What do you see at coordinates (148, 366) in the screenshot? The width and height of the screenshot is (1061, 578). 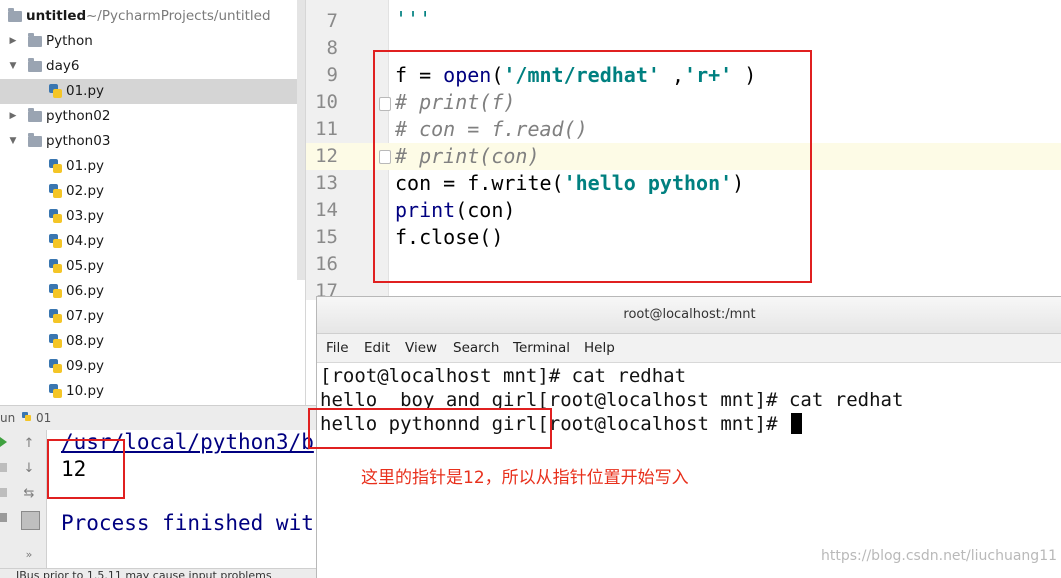 I see `tree-file: 09.py` at bounding box center [148, 366].